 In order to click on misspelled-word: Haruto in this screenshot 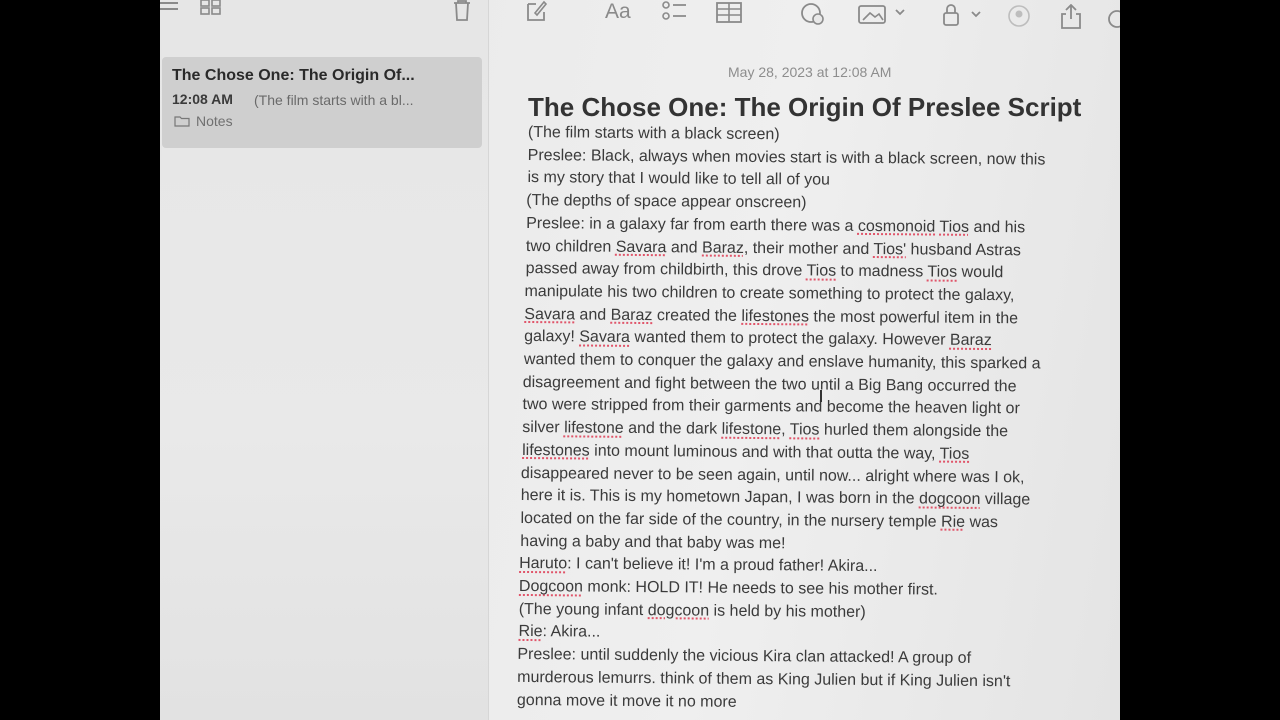, I will do `click(543, 563)`.